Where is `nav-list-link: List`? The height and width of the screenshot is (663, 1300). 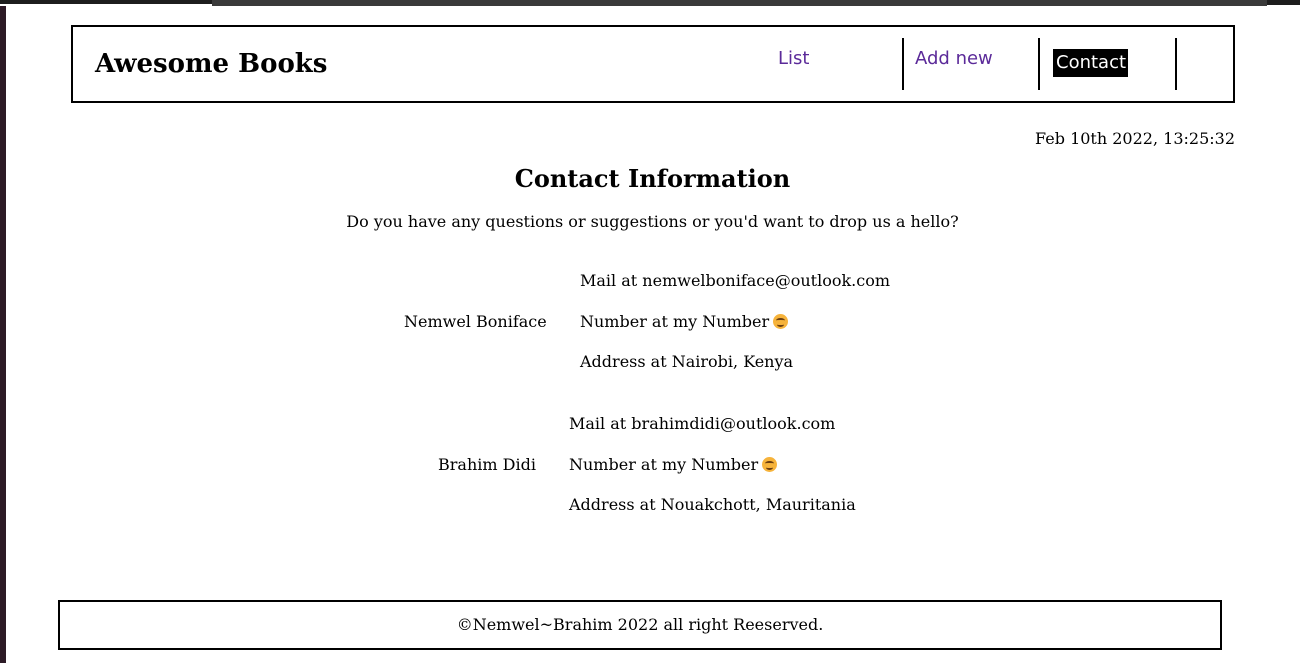 nav-list-link: List is located at coordinates (793, 59).